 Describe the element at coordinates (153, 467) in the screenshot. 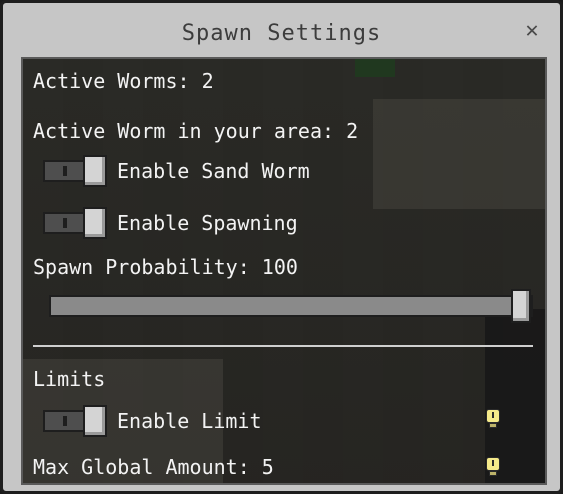

I see `max-global-amount: Max Global Amount: 5` at that location.